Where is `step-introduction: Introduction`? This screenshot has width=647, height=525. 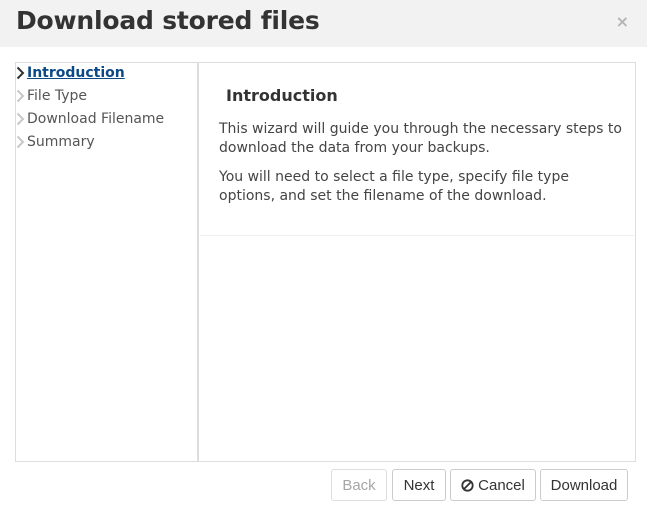 step-introduction: Introduction is located at coordinates (106, 74).